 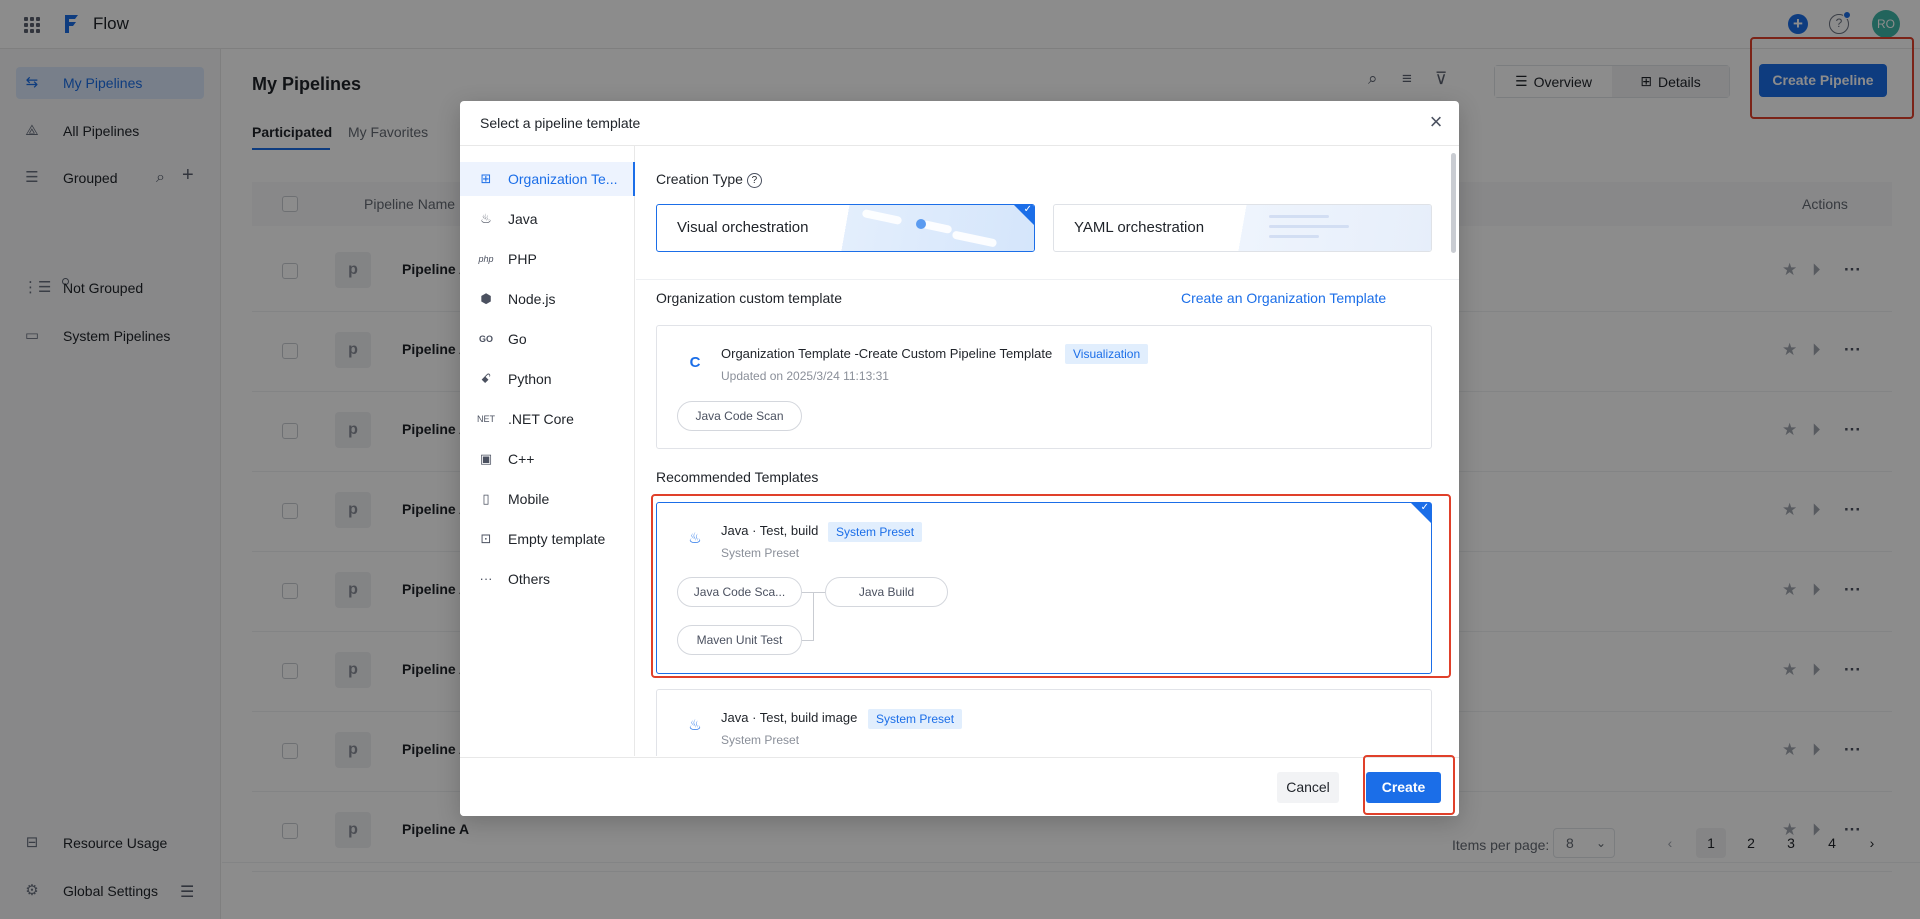 I want to click on category-empty-template: ⊡ Empty template, so click(x=547, y=539).